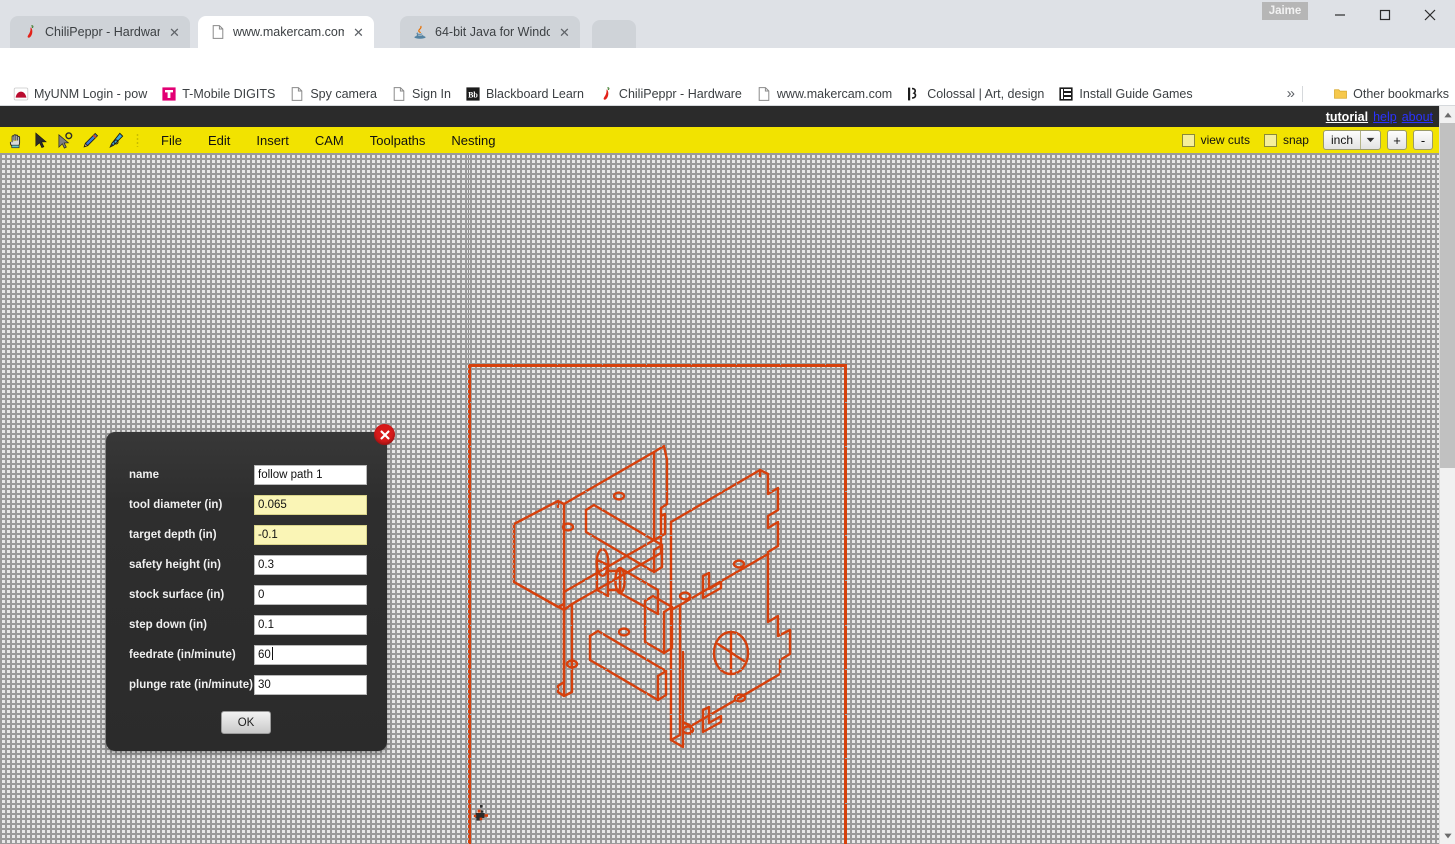 This screenshot has width=1455, height=844. What do you see at coordinates (177, 595) in the screenshot?
I see `field-label: stock surface (in)` at bounding box center [177, 595].